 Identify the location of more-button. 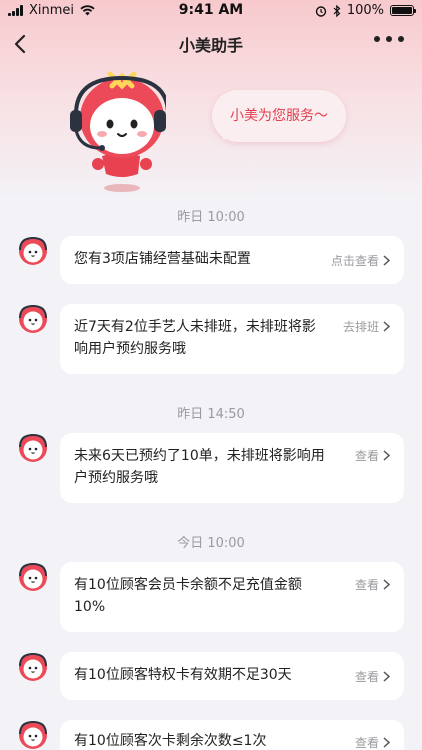
(389, 39).